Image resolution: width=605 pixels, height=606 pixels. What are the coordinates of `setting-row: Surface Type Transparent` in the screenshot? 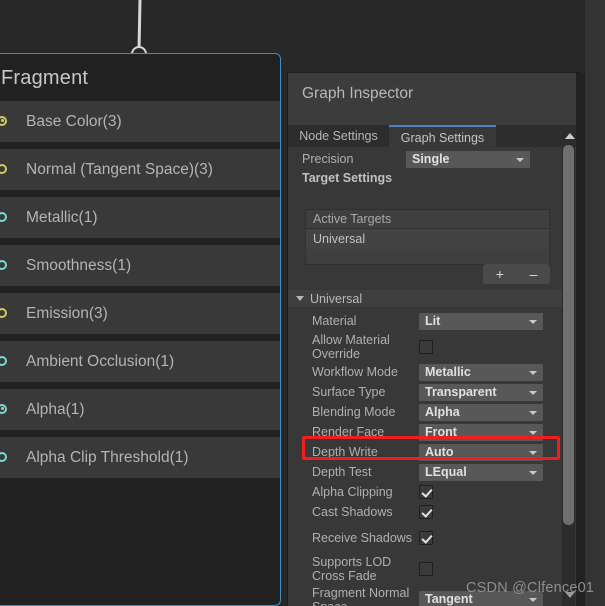 It's located at (426, 392).